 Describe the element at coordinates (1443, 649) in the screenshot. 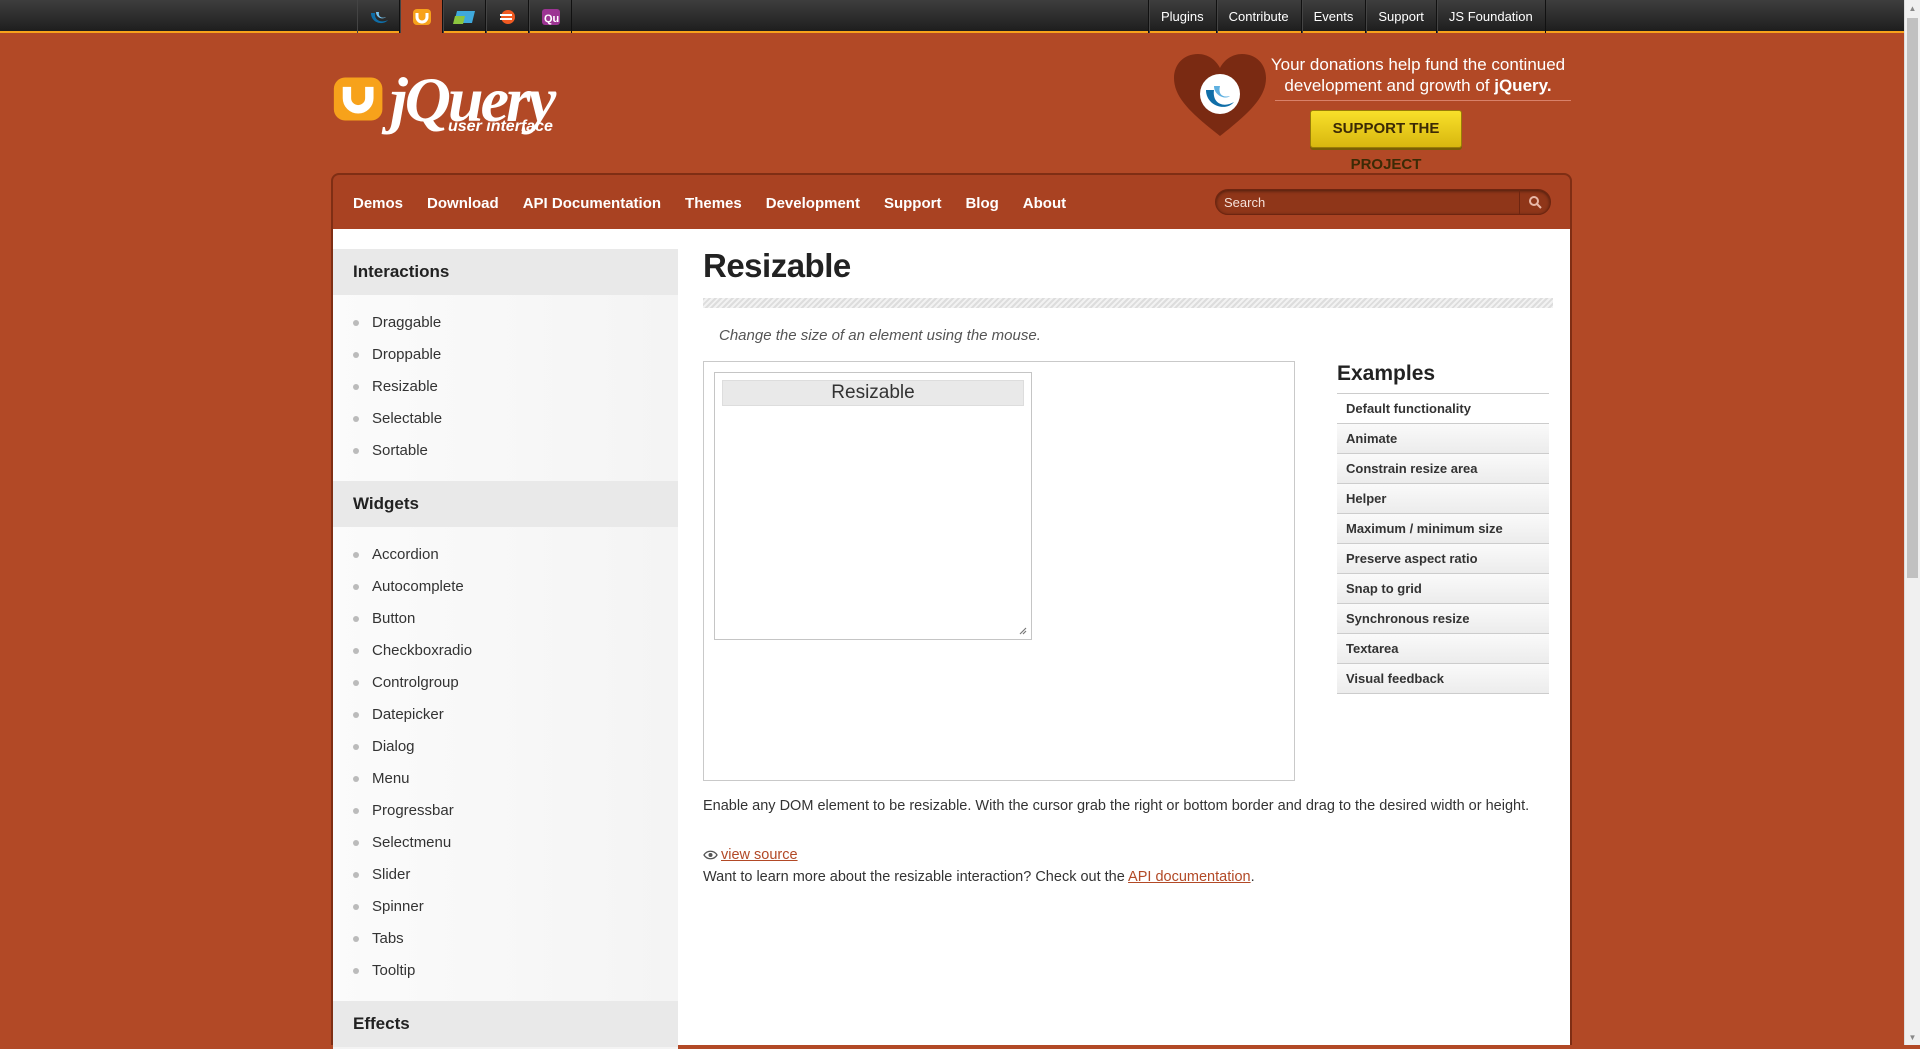

I see `example-textarea: Textarea` at that location.